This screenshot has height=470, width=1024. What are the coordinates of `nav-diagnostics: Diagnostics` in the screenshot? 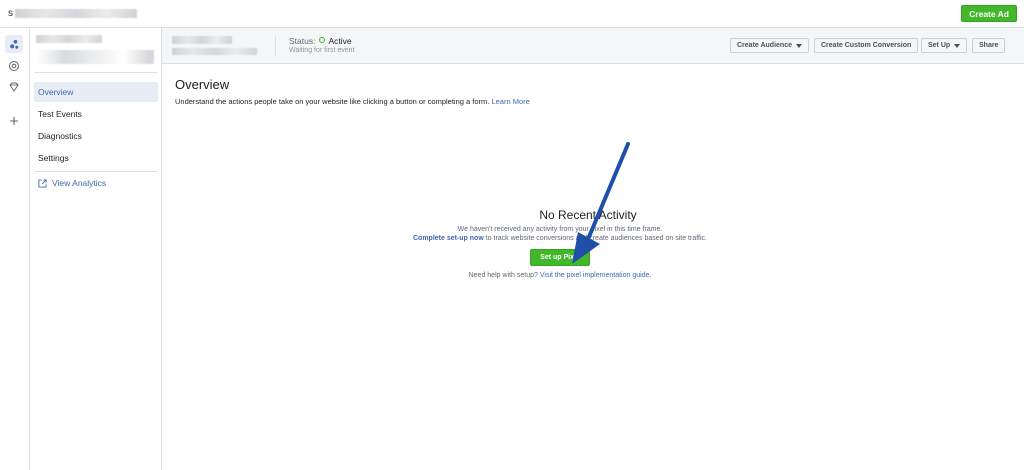 It's located at (96, 136).